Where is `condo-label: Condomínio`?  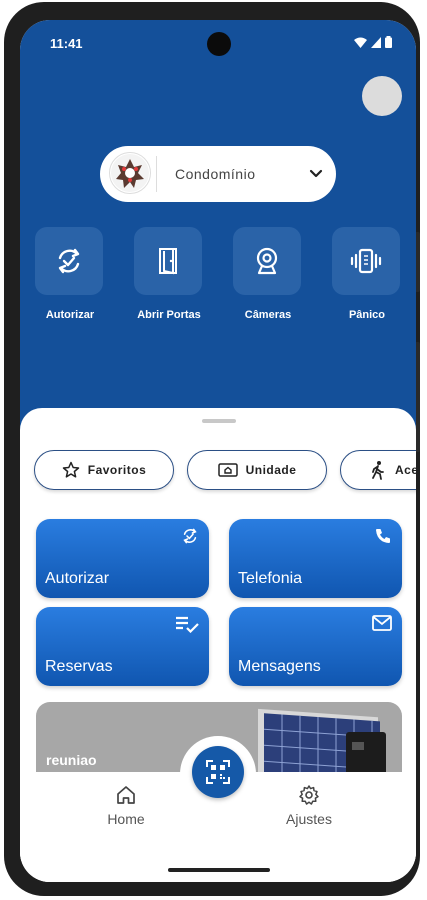
condo-label: Condomínio is located at coordinates (215, 174).